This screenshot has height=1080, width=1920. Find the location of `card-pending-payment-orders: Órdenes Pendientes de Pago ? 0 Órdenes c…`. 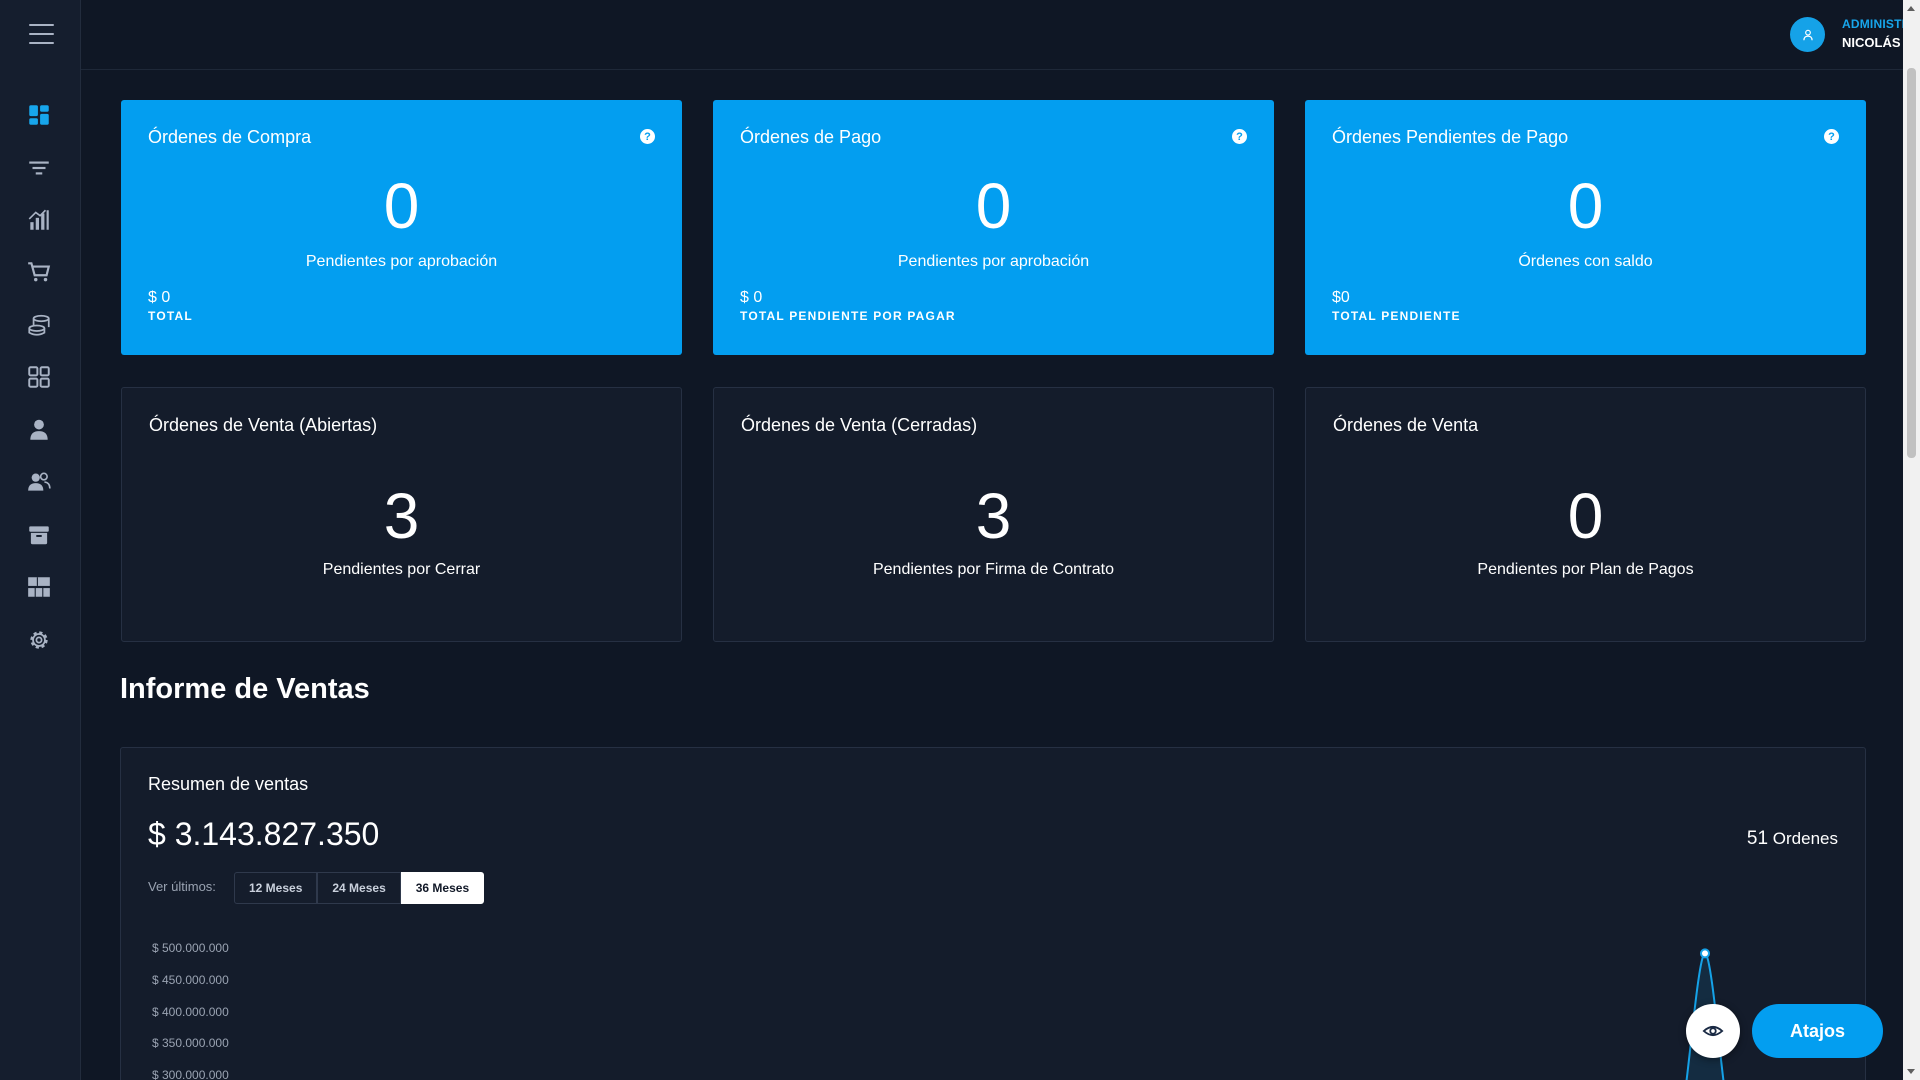

card-pending-payment-orders: Órdenes Pendientes de Pago ? 0 Órdenes c… is located at coordinates (1585, 227).